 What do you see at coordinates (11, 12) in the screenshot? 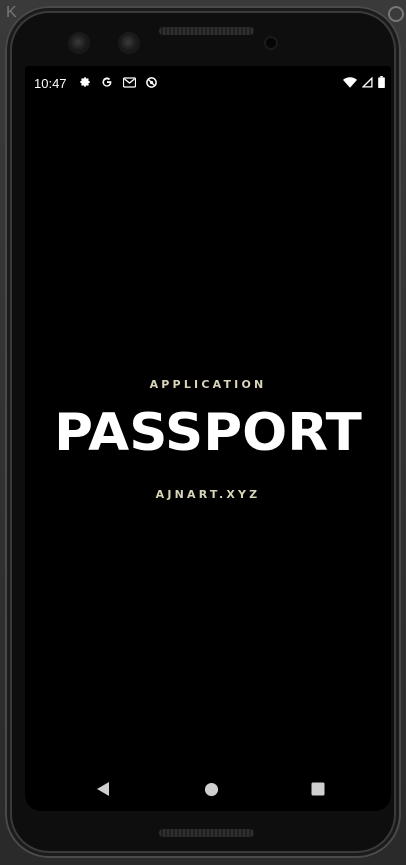
I see `window-title-fragment: K` at bounding box center [11, 12].